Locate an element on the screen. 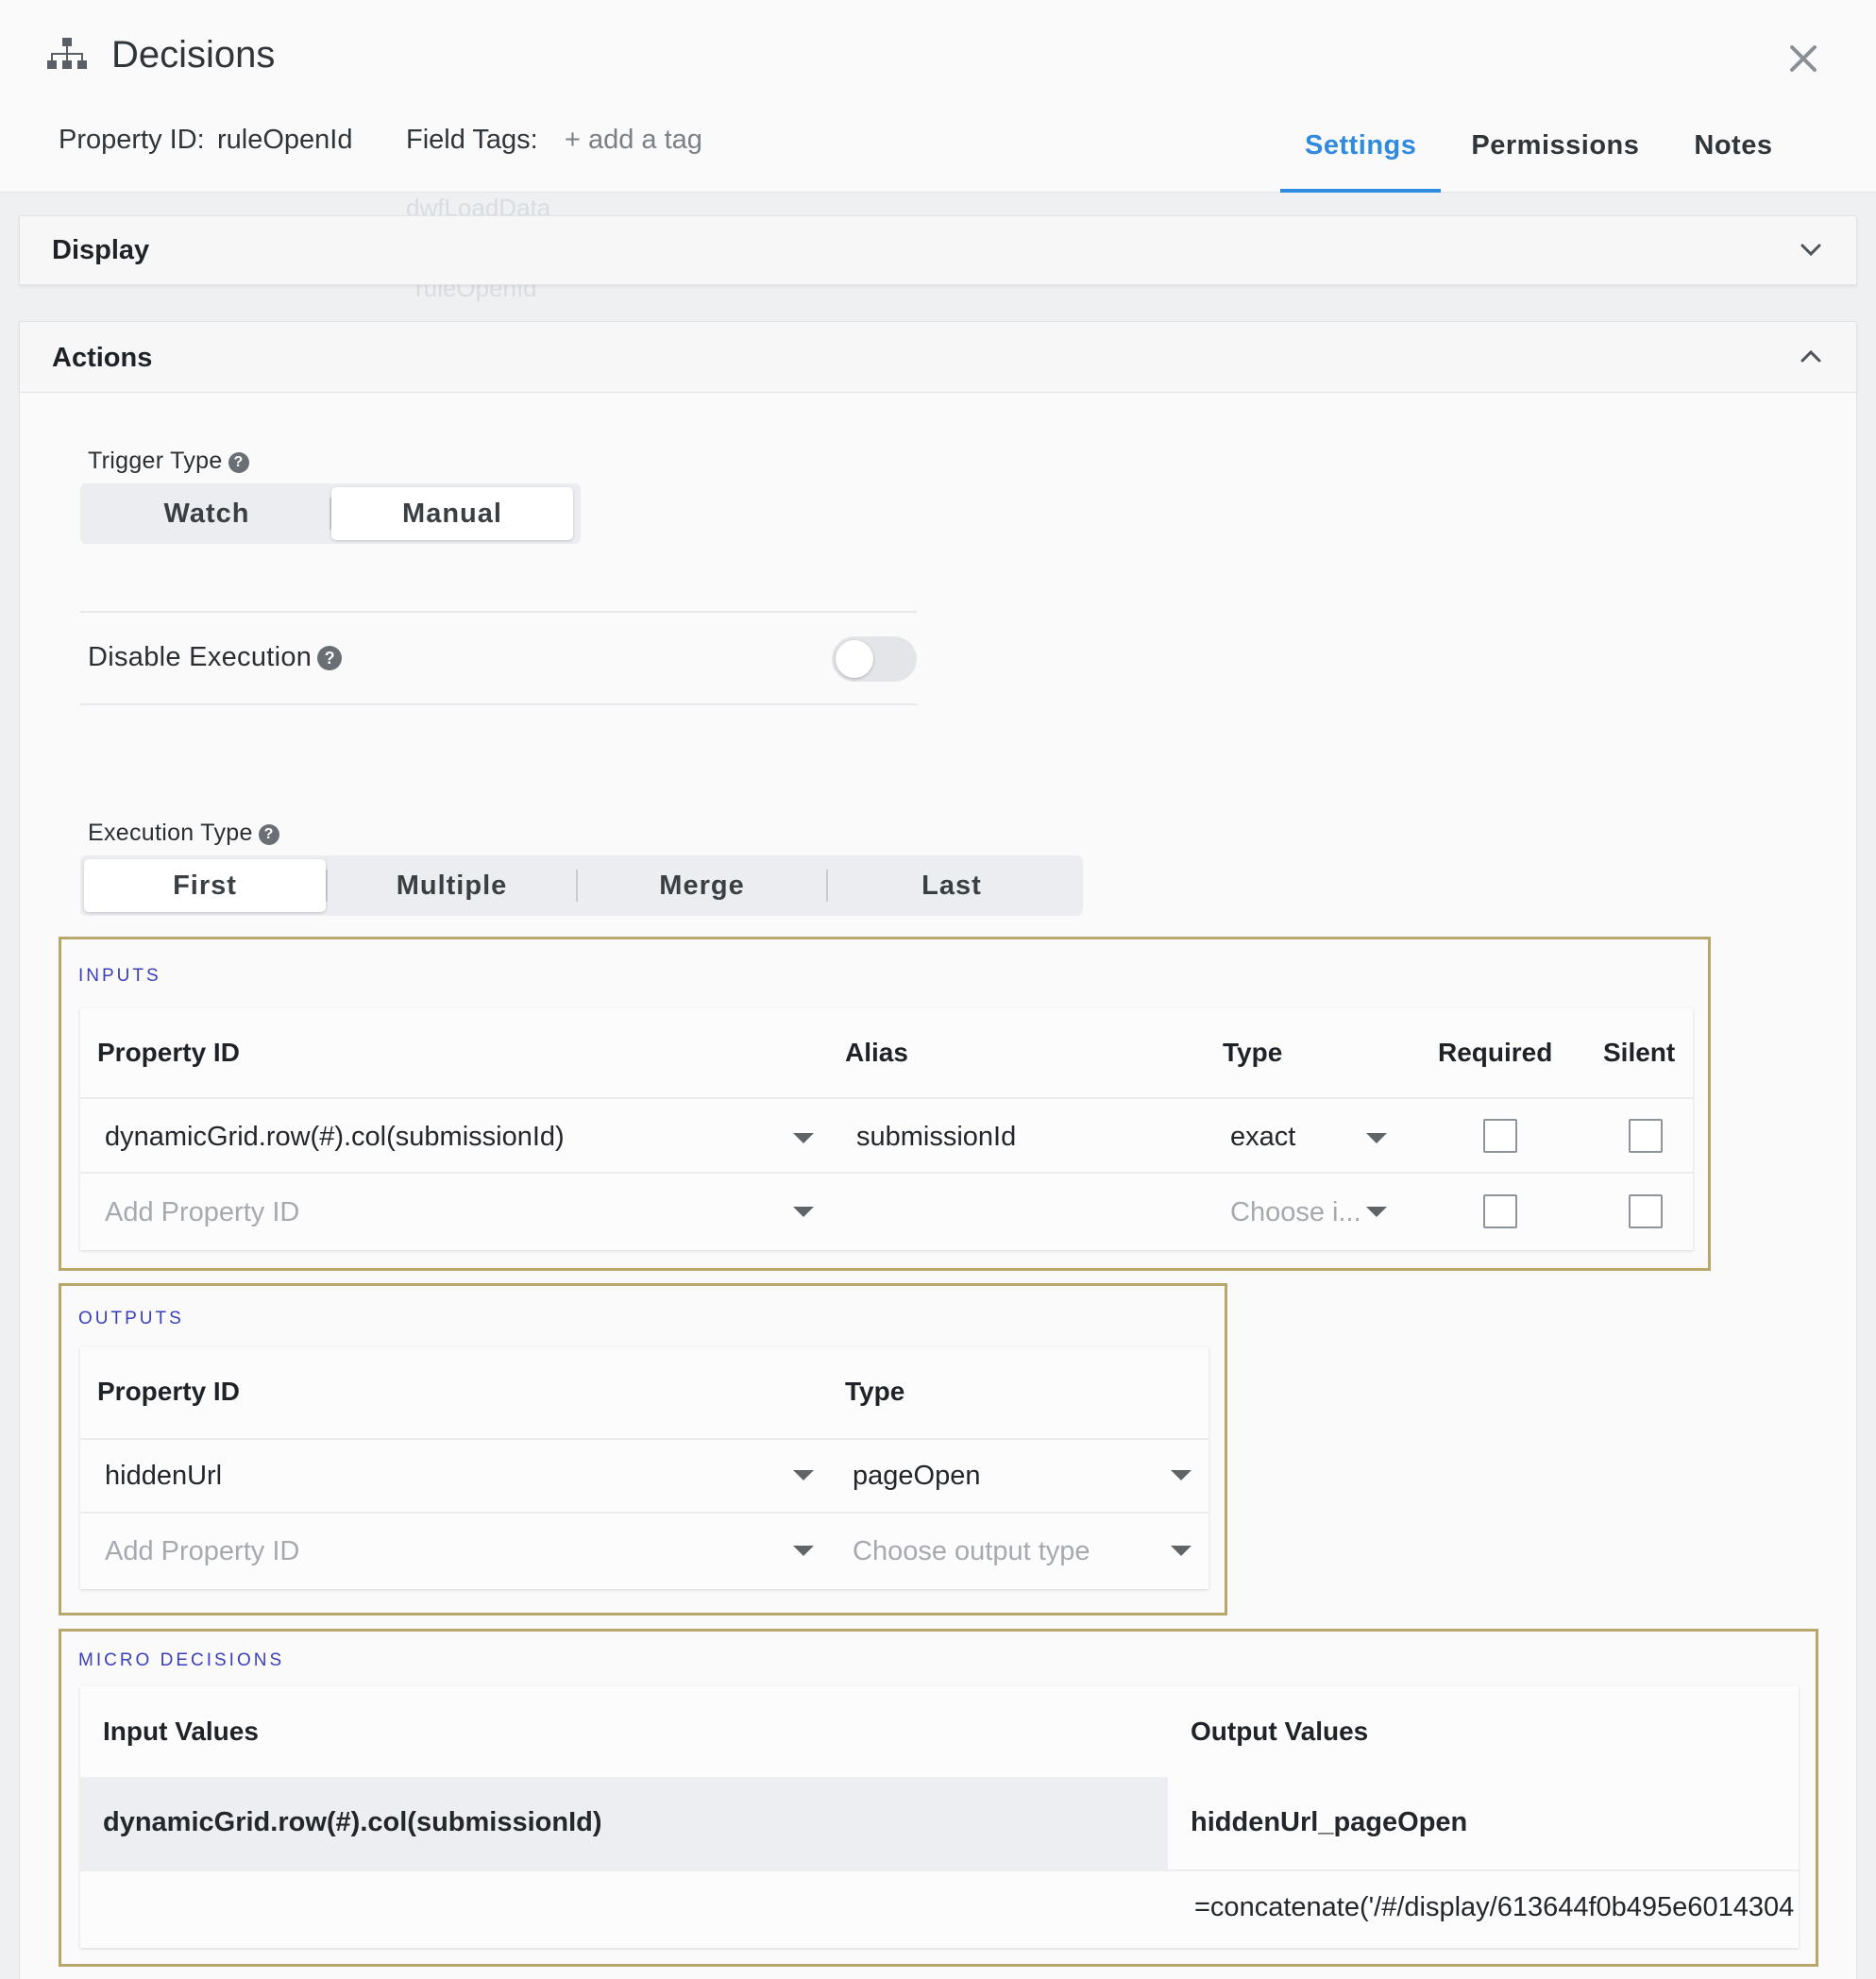 Image resolution: width=1876 pixels, height=1979 pixels. disable-execution-label: Disable Execution? is located at coordinates (215, 657).